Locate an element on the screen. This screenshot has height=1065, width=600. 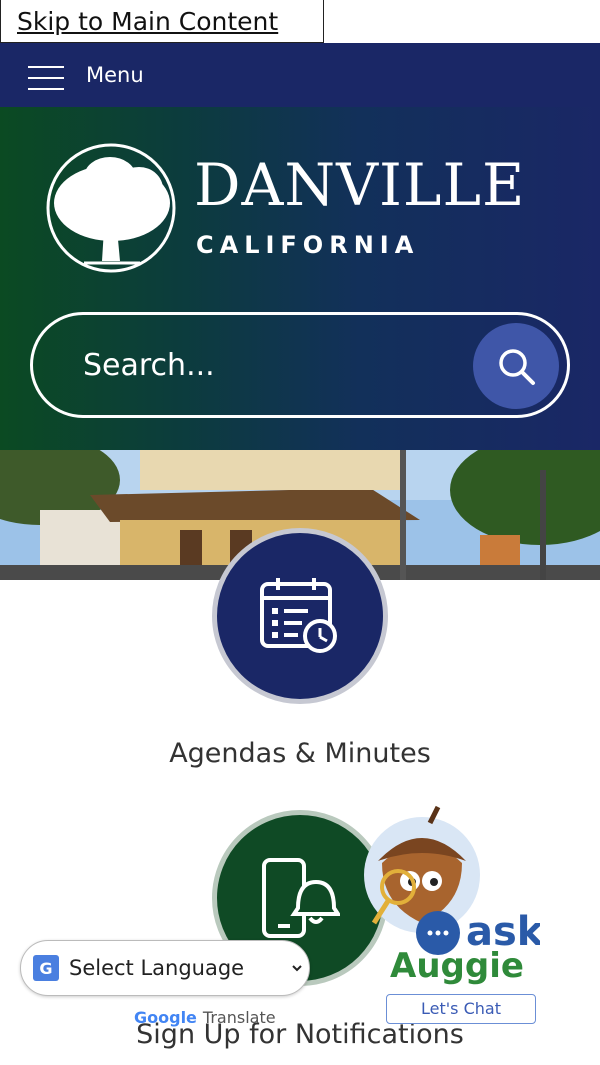
search-icon is located at coordinates (517, 367).